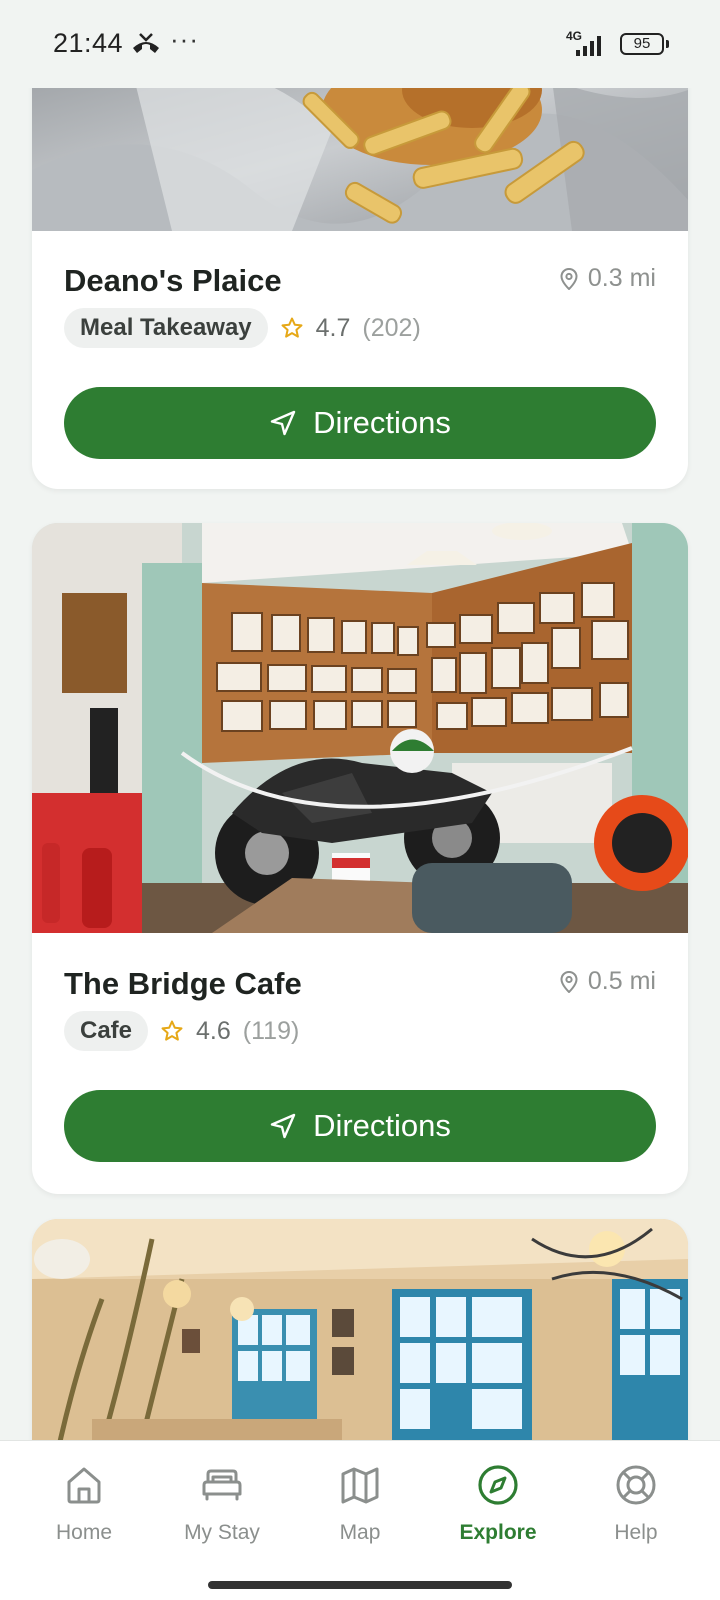 The width and height of the screenshot is (720, 1600). What do you see at coordinates (360, 1585) in the screenshot?
I see `home-indicator` at bounding box center [360, 1585].